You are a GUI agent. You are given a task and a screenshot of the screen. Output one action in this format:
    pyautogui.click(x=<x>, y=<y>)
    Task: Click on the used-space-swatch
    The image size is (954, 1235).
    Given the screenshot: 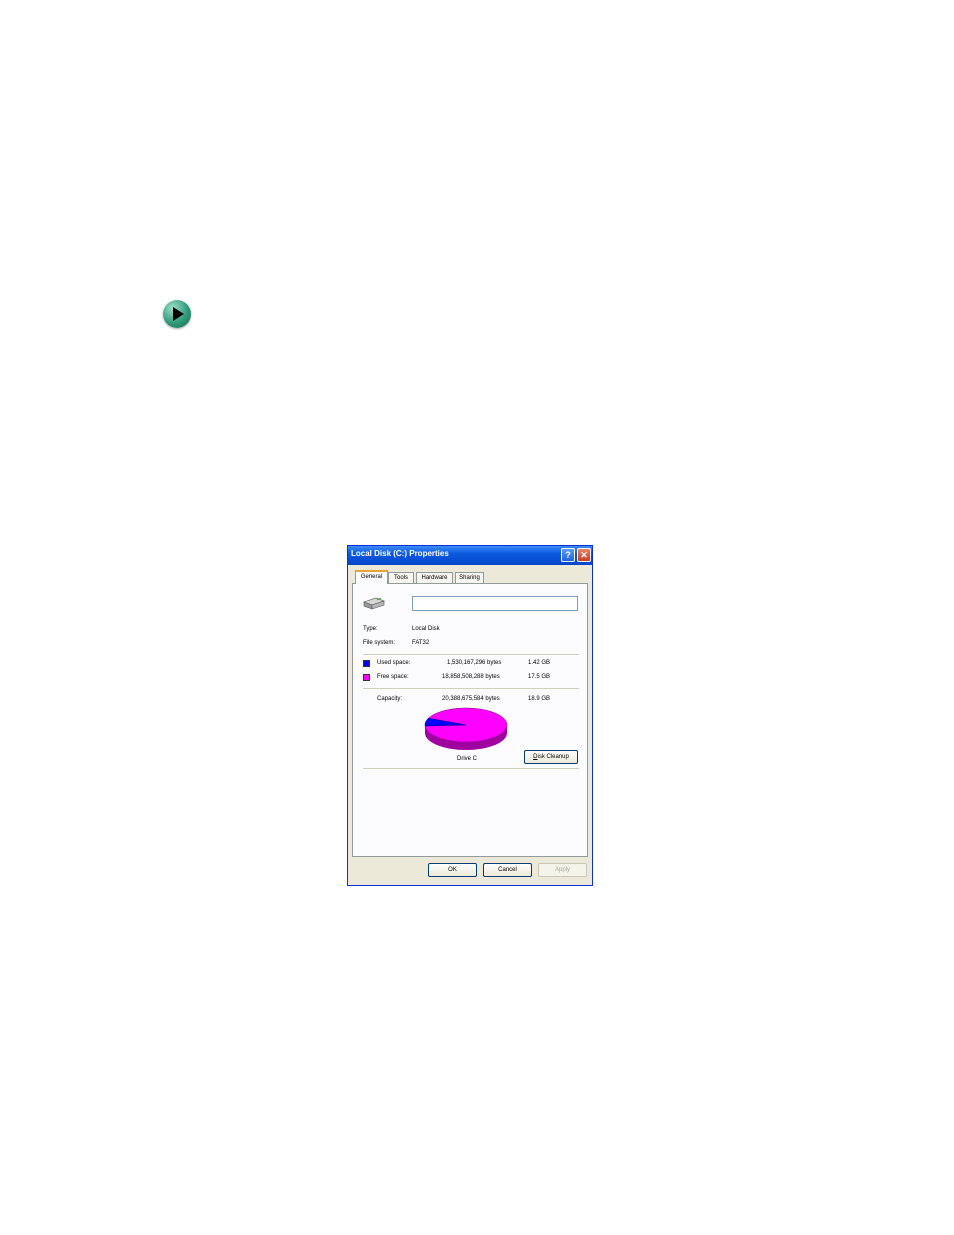 What is the action you would take?
    pyautogui.click(x=366, y=663)
    